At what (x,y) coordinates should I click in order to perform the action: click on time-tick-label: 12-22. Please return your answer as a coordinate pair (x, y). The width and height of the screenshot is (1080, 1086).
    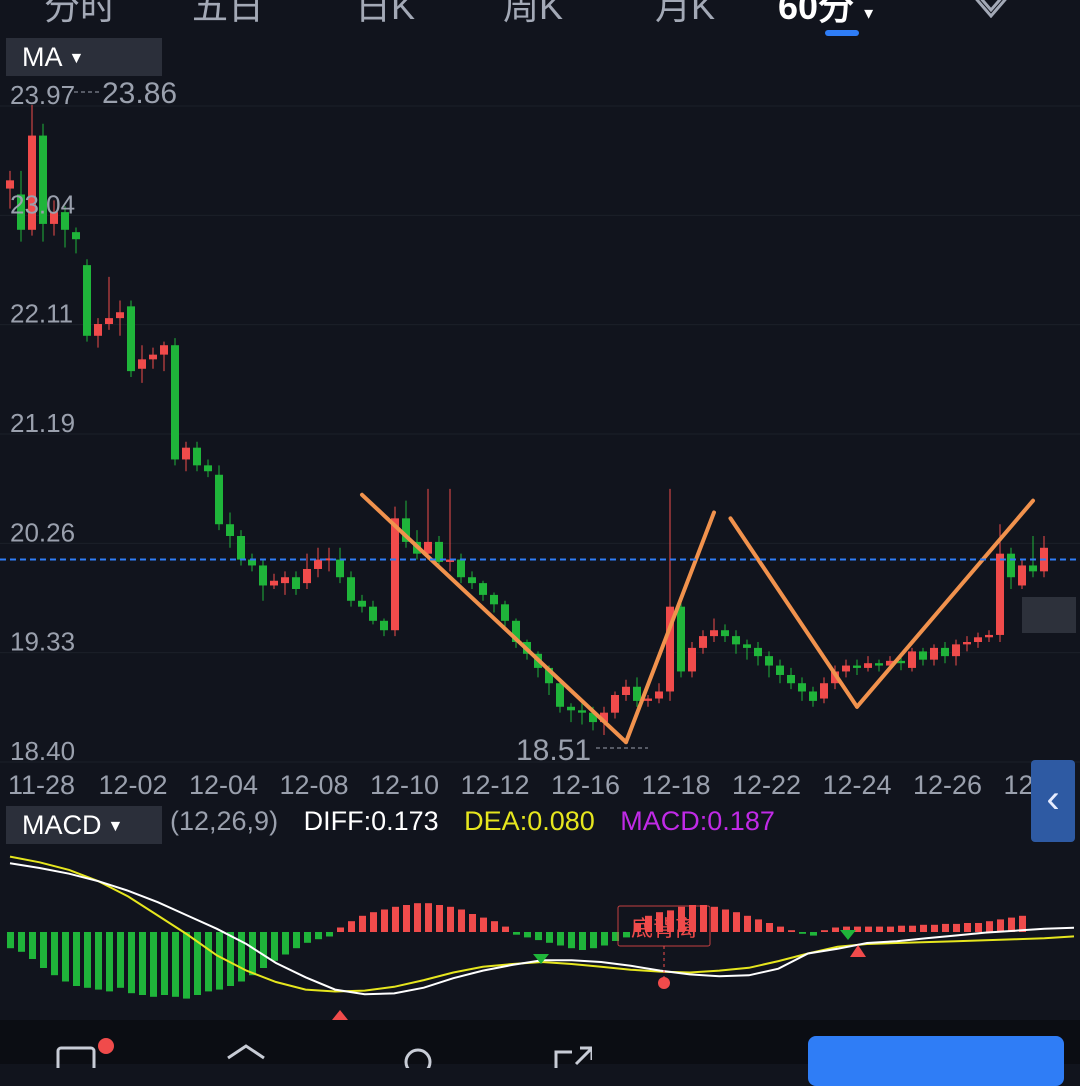
    Looking at the image, I should click on (766, 785).